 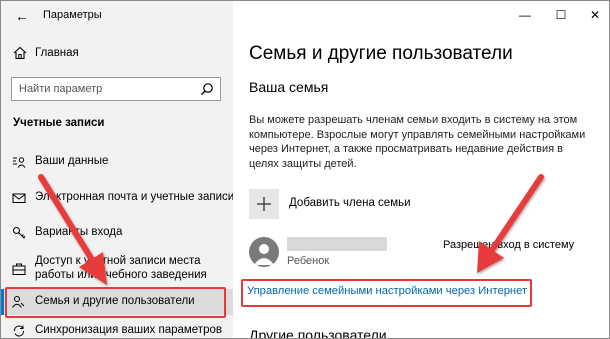 What do you see at coordinates (350, 203) in the screenshot?
I see `add-member-label: Добавить члена семьи` at bounding box center [350, 203].